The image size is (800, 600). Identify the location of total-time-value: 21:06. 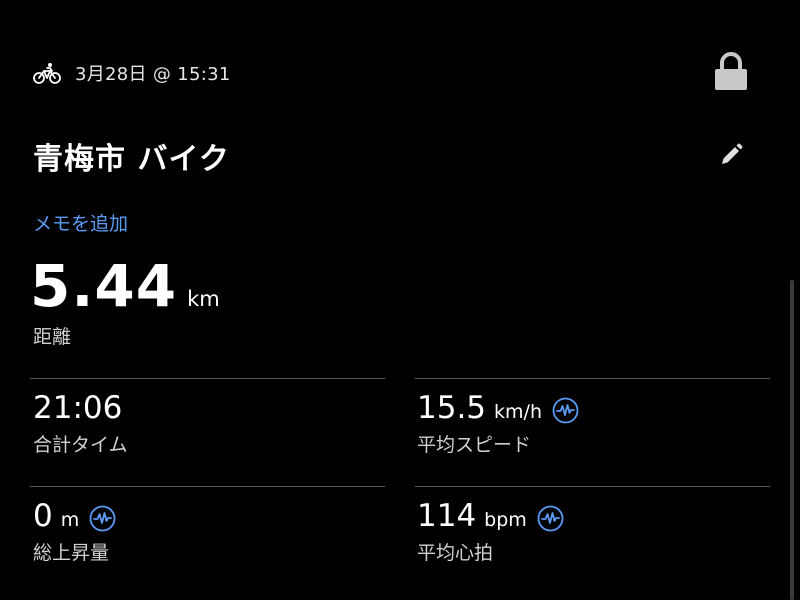
(78, 408).